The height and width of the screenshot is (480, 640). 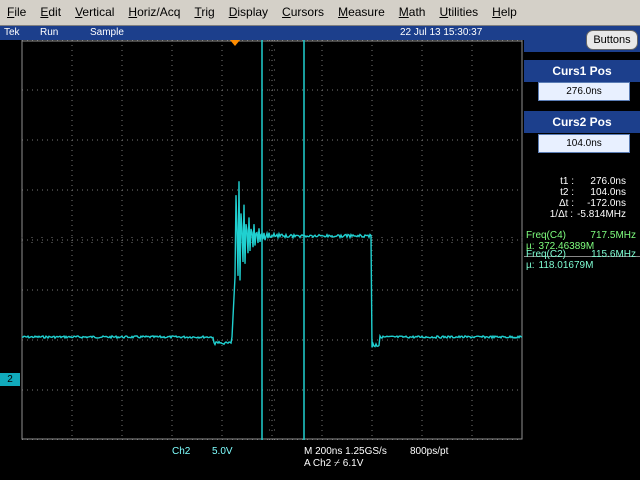 What do you see at coordinates (262, 33) in the screenshot?
I see `status-bar: Tek Run Sample 22 Jul 13 15:30:37` at bounding box center [262, 33].